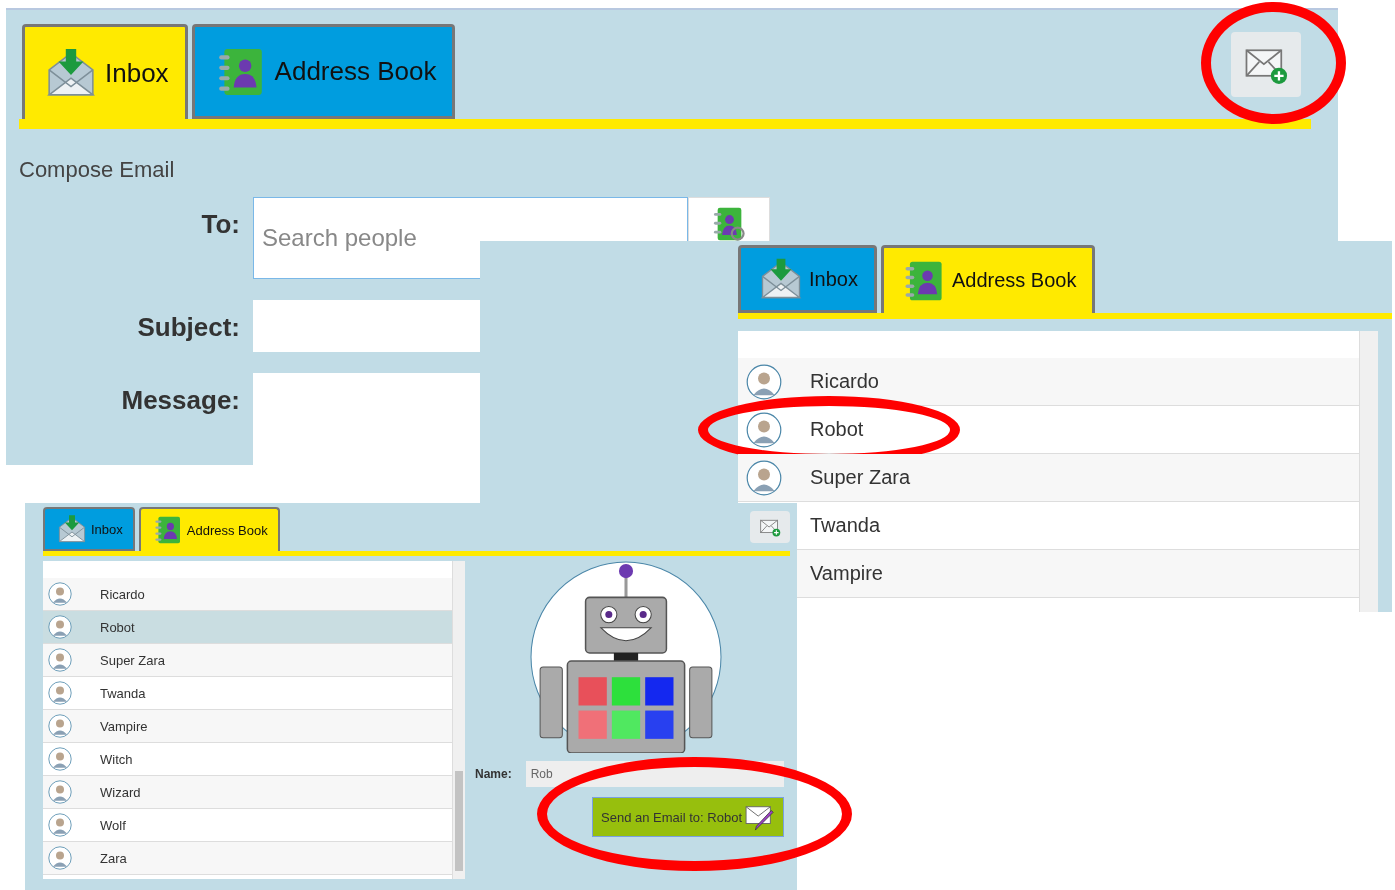  I want to click on contact-row: Wizard, so click(247, 792).